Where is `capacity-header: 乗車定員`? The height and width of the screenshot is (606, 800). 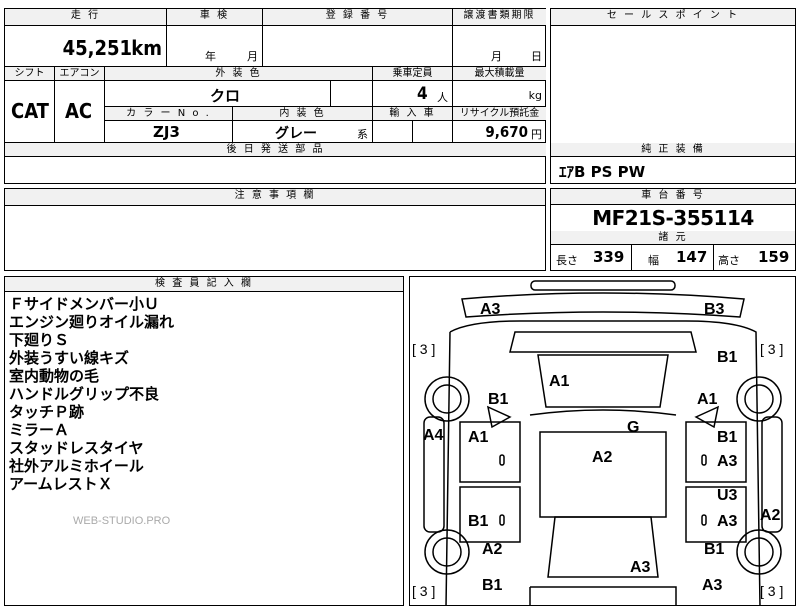
capacity-header: 乗車定員 is located at coordinates (413, 74).